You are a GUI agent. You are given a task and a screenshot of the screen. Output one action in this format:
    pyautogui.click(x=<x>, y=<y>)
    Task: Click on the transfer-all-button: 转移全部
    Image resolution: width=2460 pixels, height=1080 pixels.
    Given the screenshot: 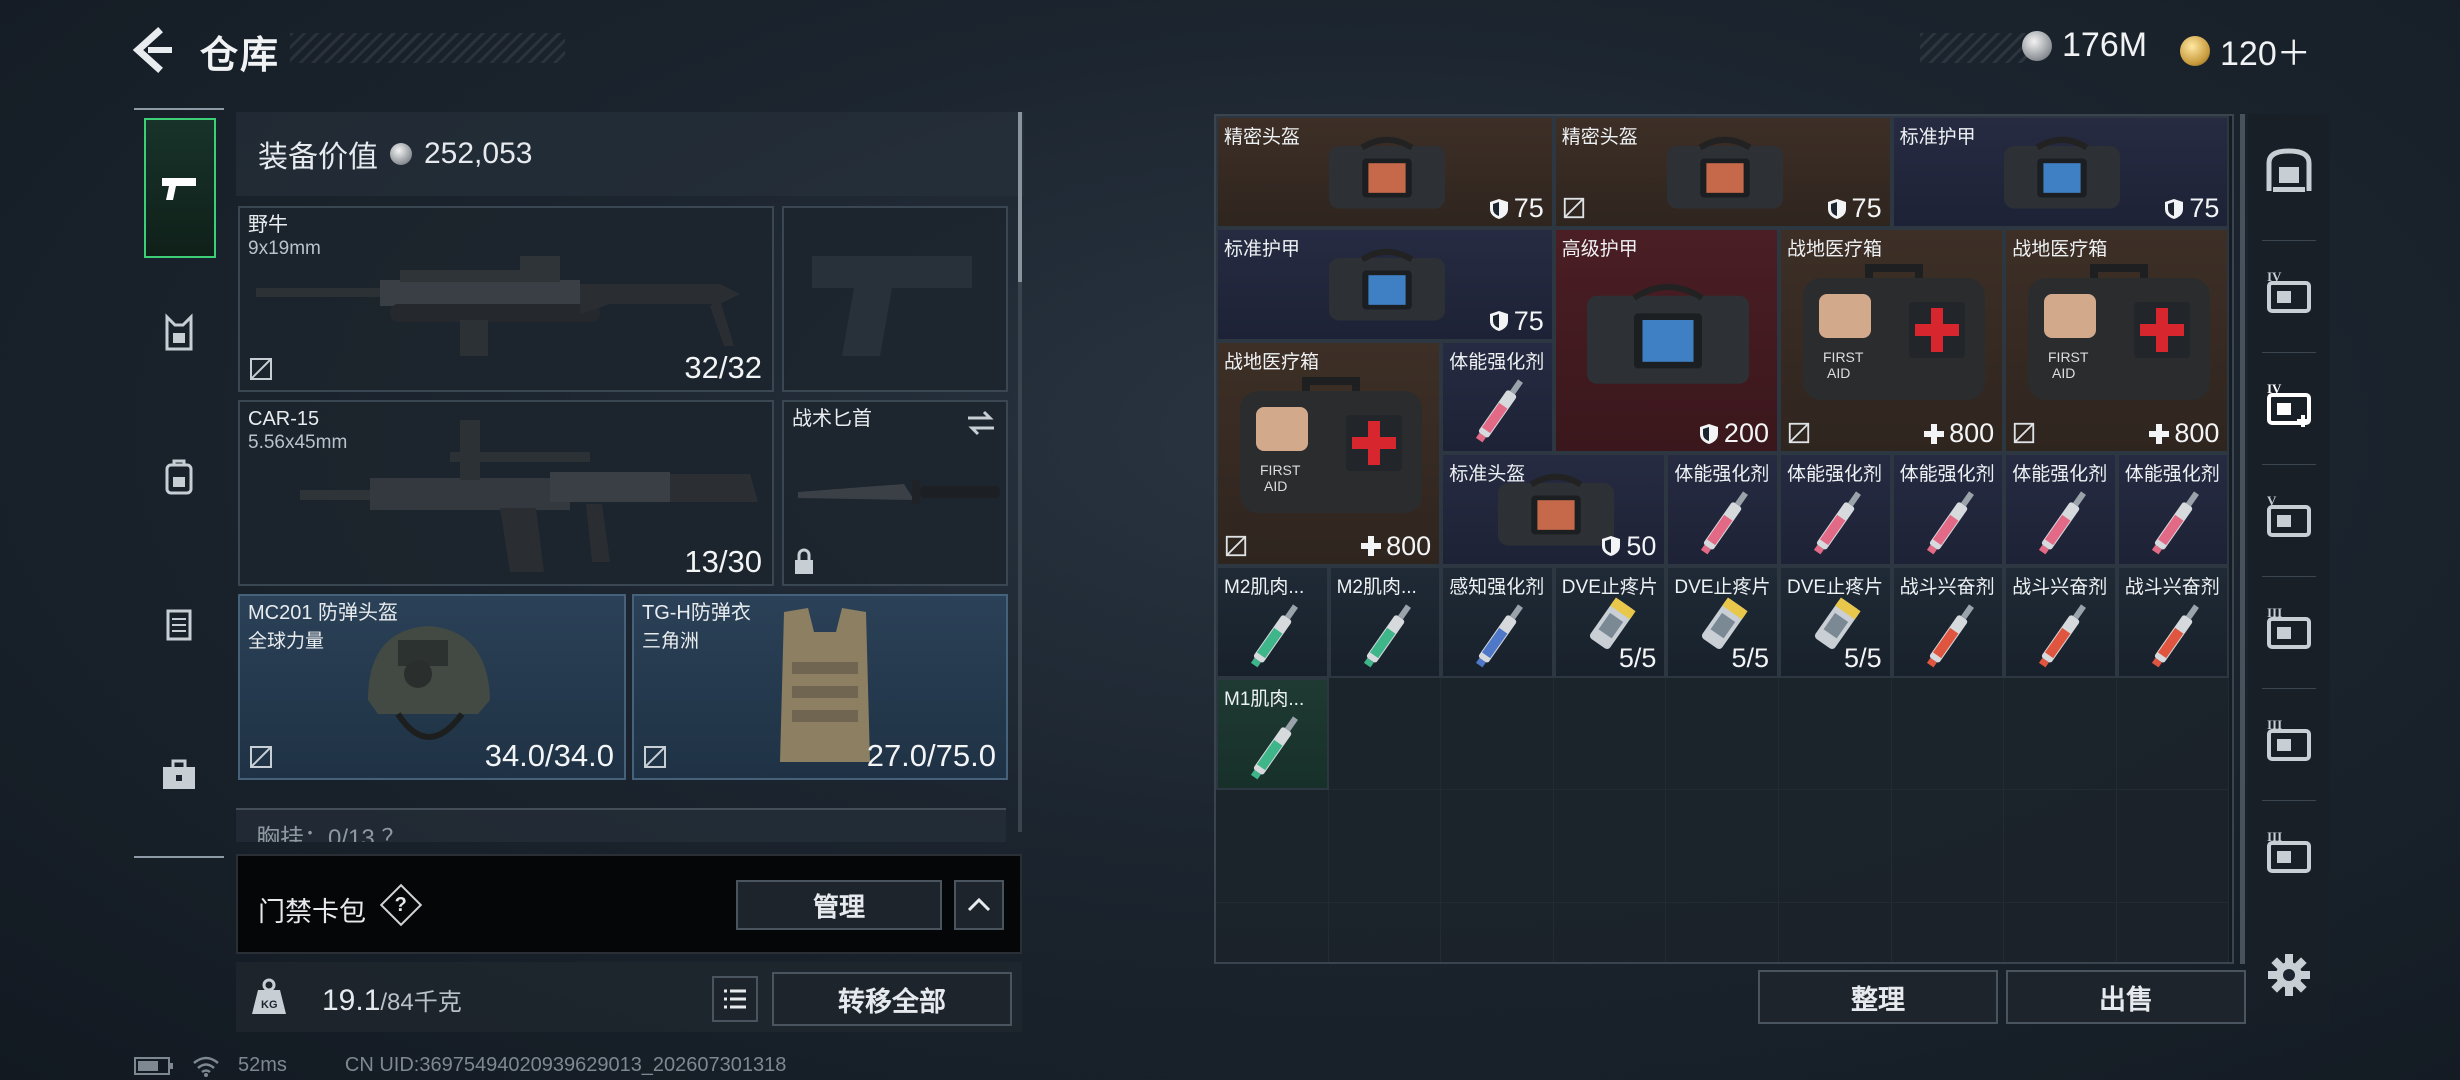 What is the action you would take?
    pyautogui.click(x=892, y=999)
    